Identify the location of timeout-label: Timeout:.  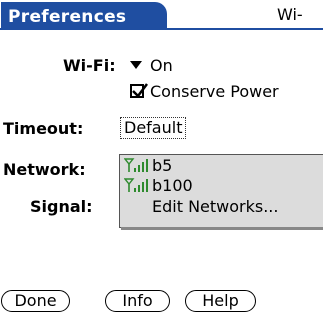
(43, 128).